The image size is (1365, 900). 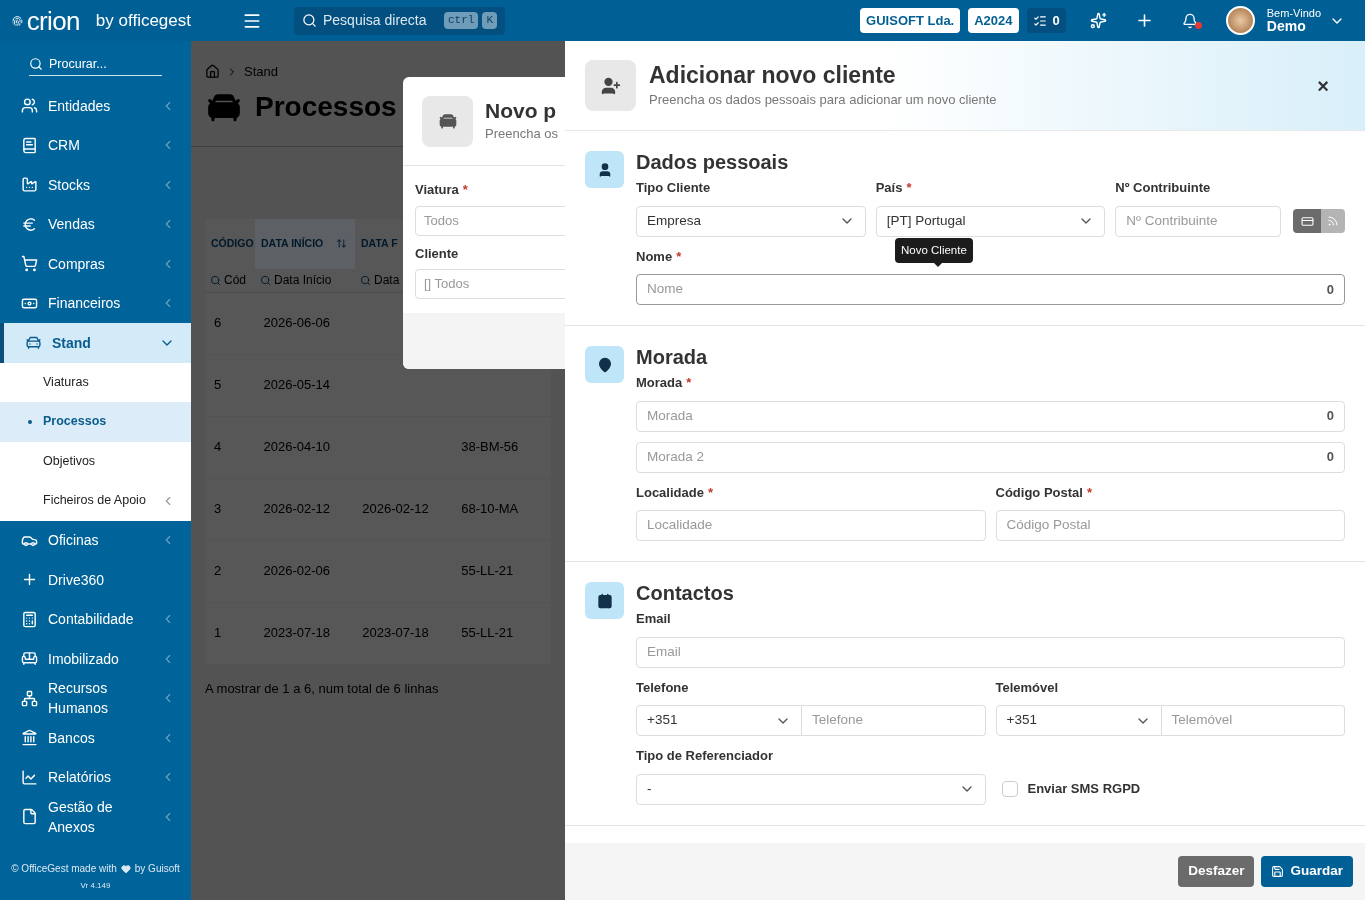 I want to click on table-cell: 2026-05-14, so click(x=296, y=385).